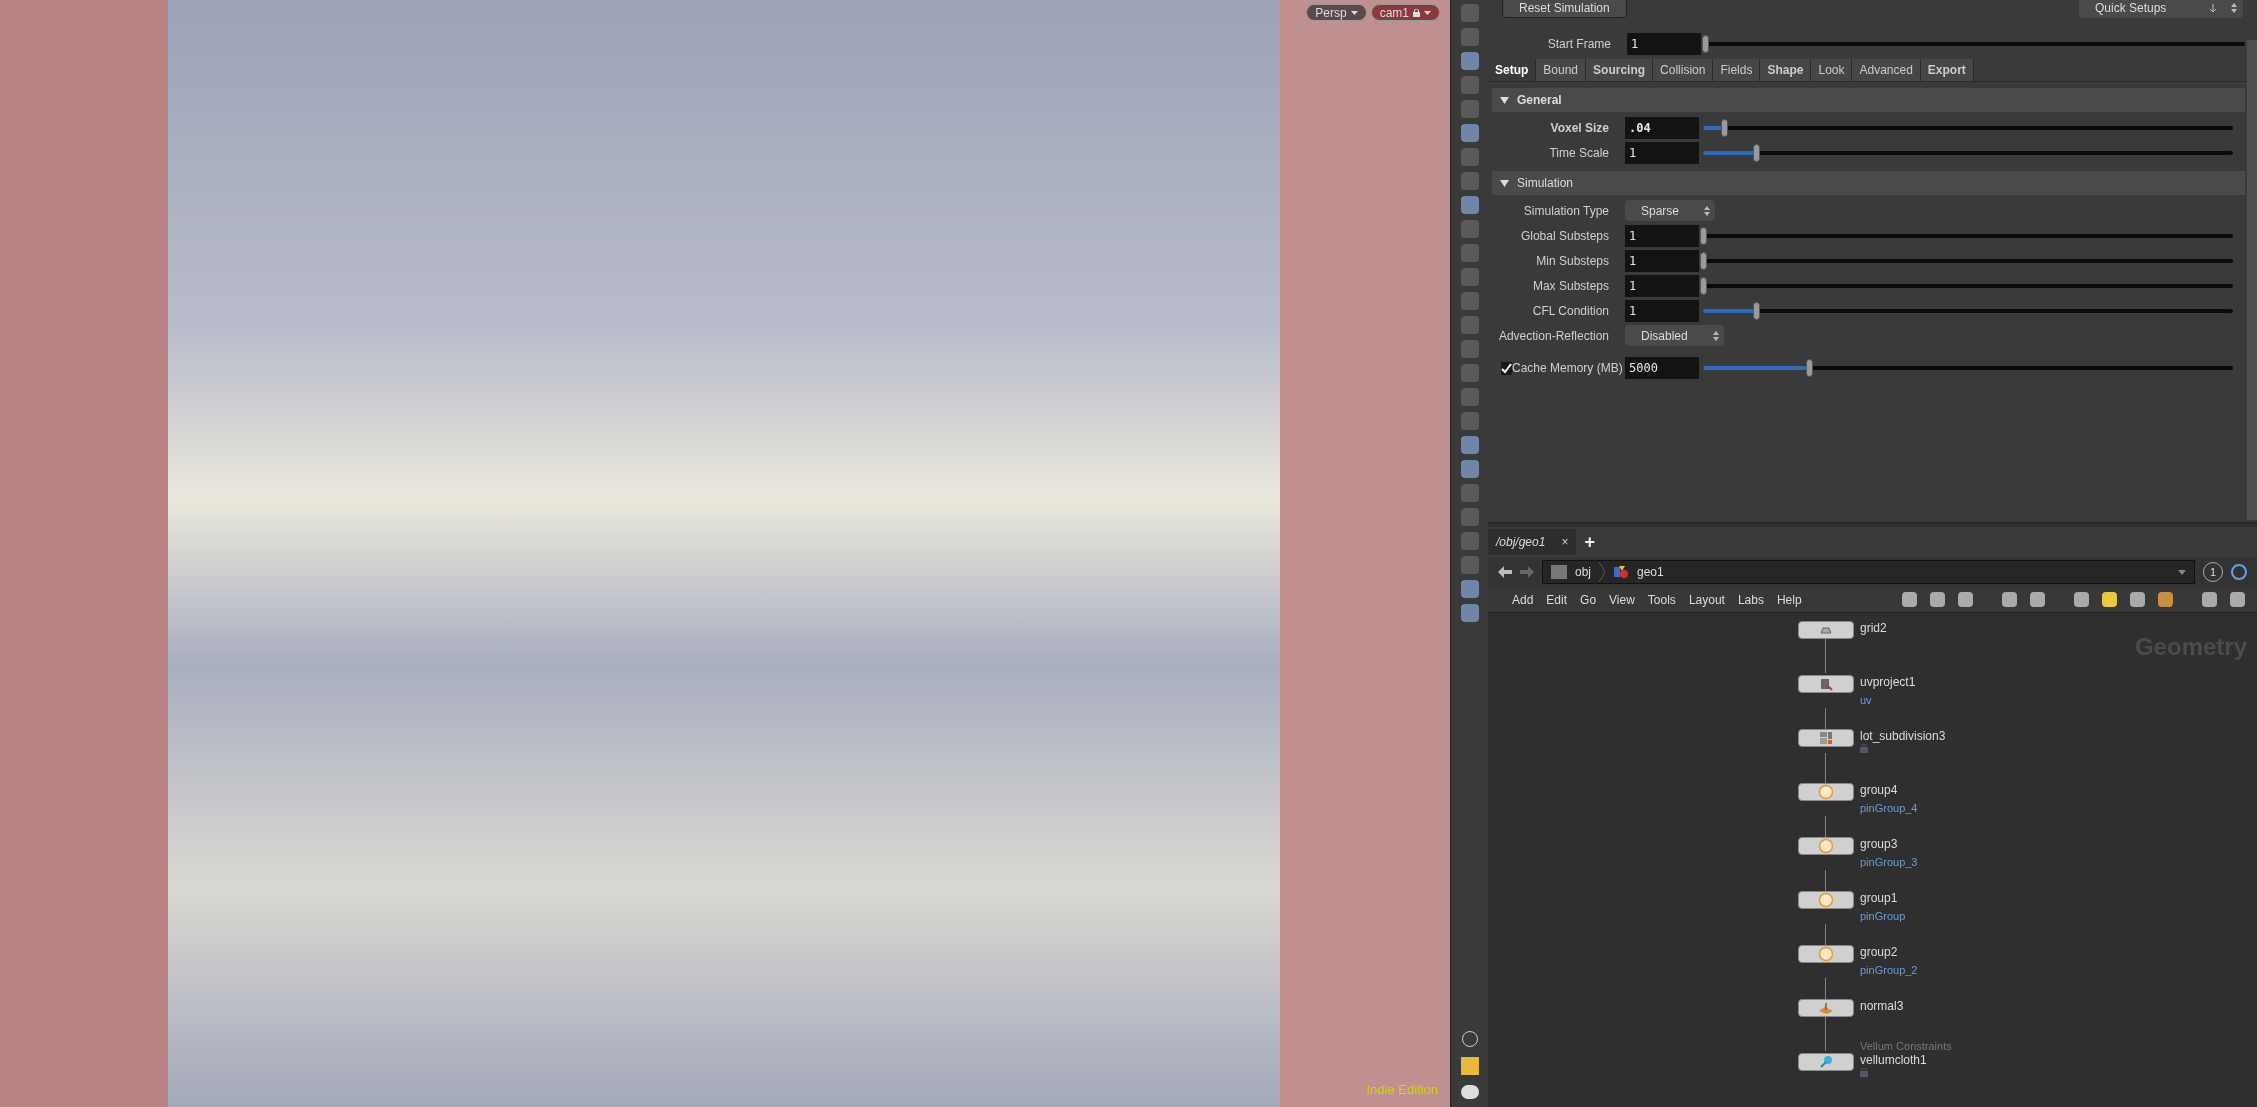 The width and height of the screenshot is (2257, 1107). I want to click on camera-menu: cam1, so click(1405, 12).